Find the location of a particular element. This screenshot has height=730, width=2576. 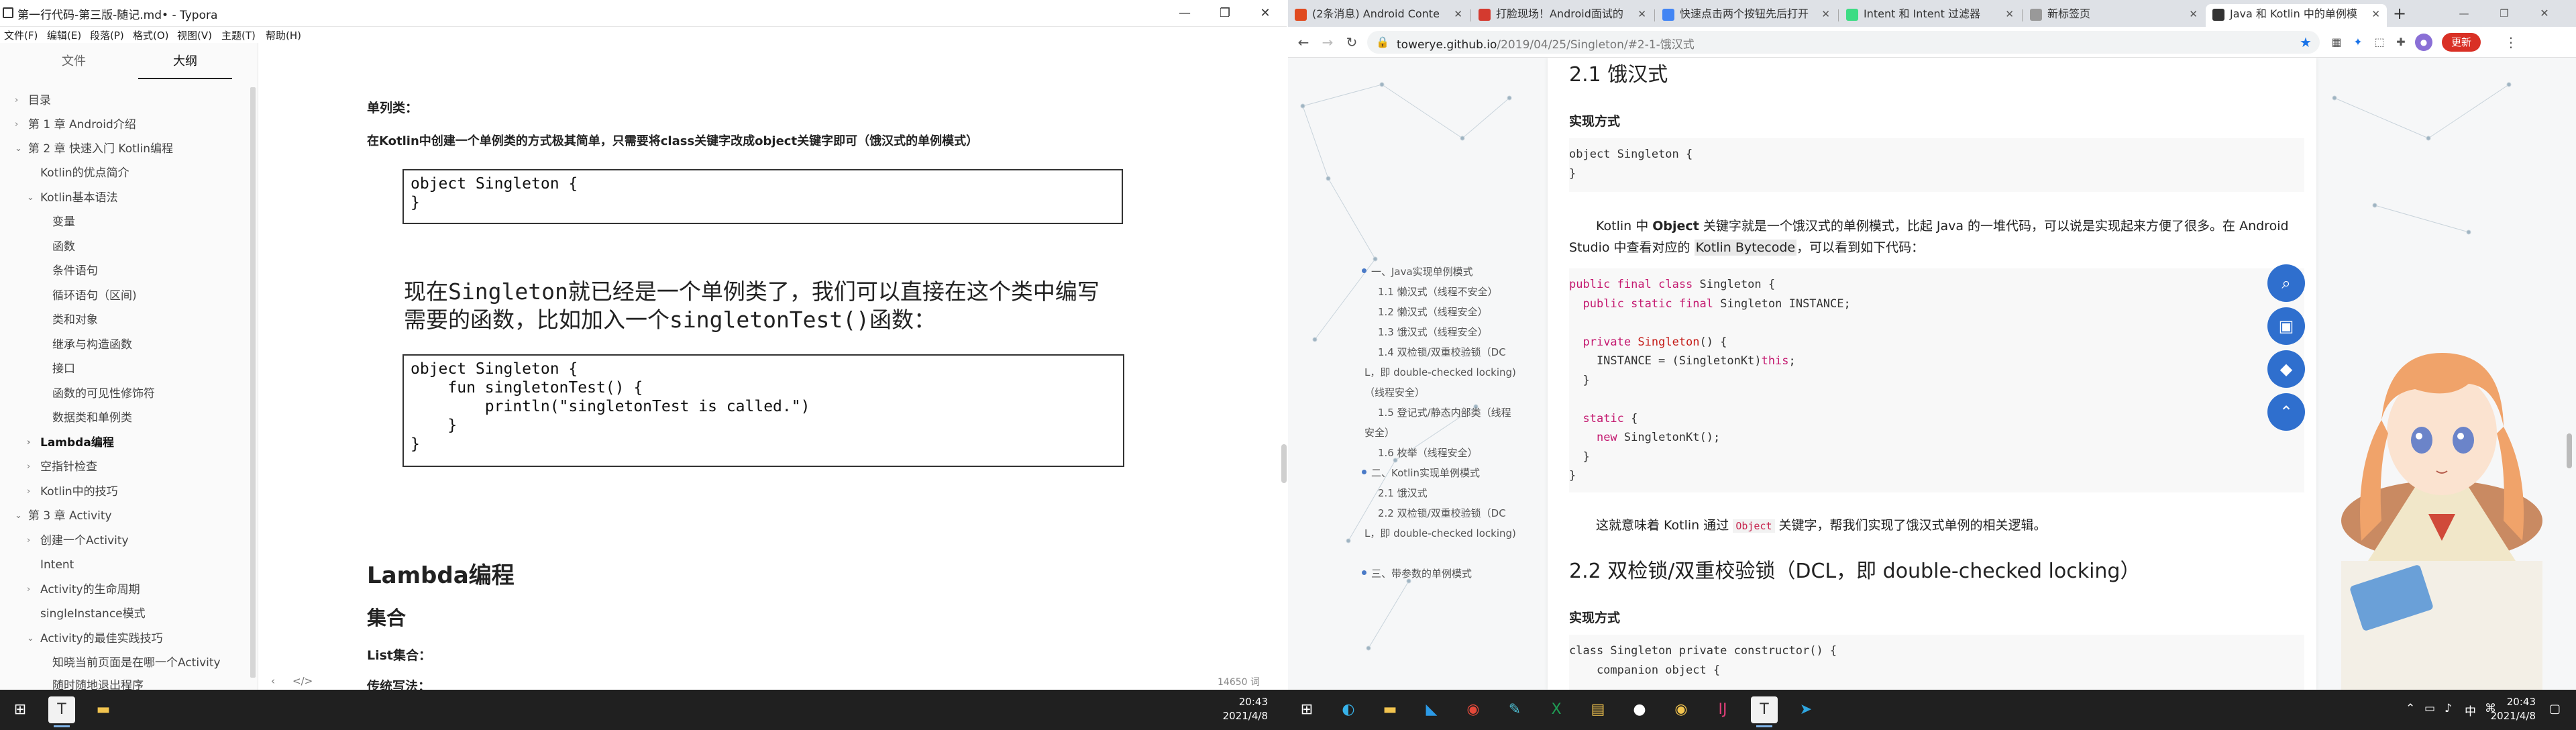

chrome-canary-taskbar-icon: ◉ is located at coordinates (1681, 709).